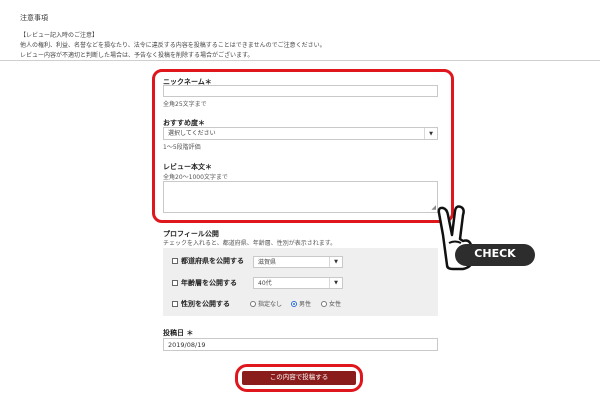  Describe the element at coordinates (175, 261) in the screenshot. I see `prefecture-checkbox` at that location.